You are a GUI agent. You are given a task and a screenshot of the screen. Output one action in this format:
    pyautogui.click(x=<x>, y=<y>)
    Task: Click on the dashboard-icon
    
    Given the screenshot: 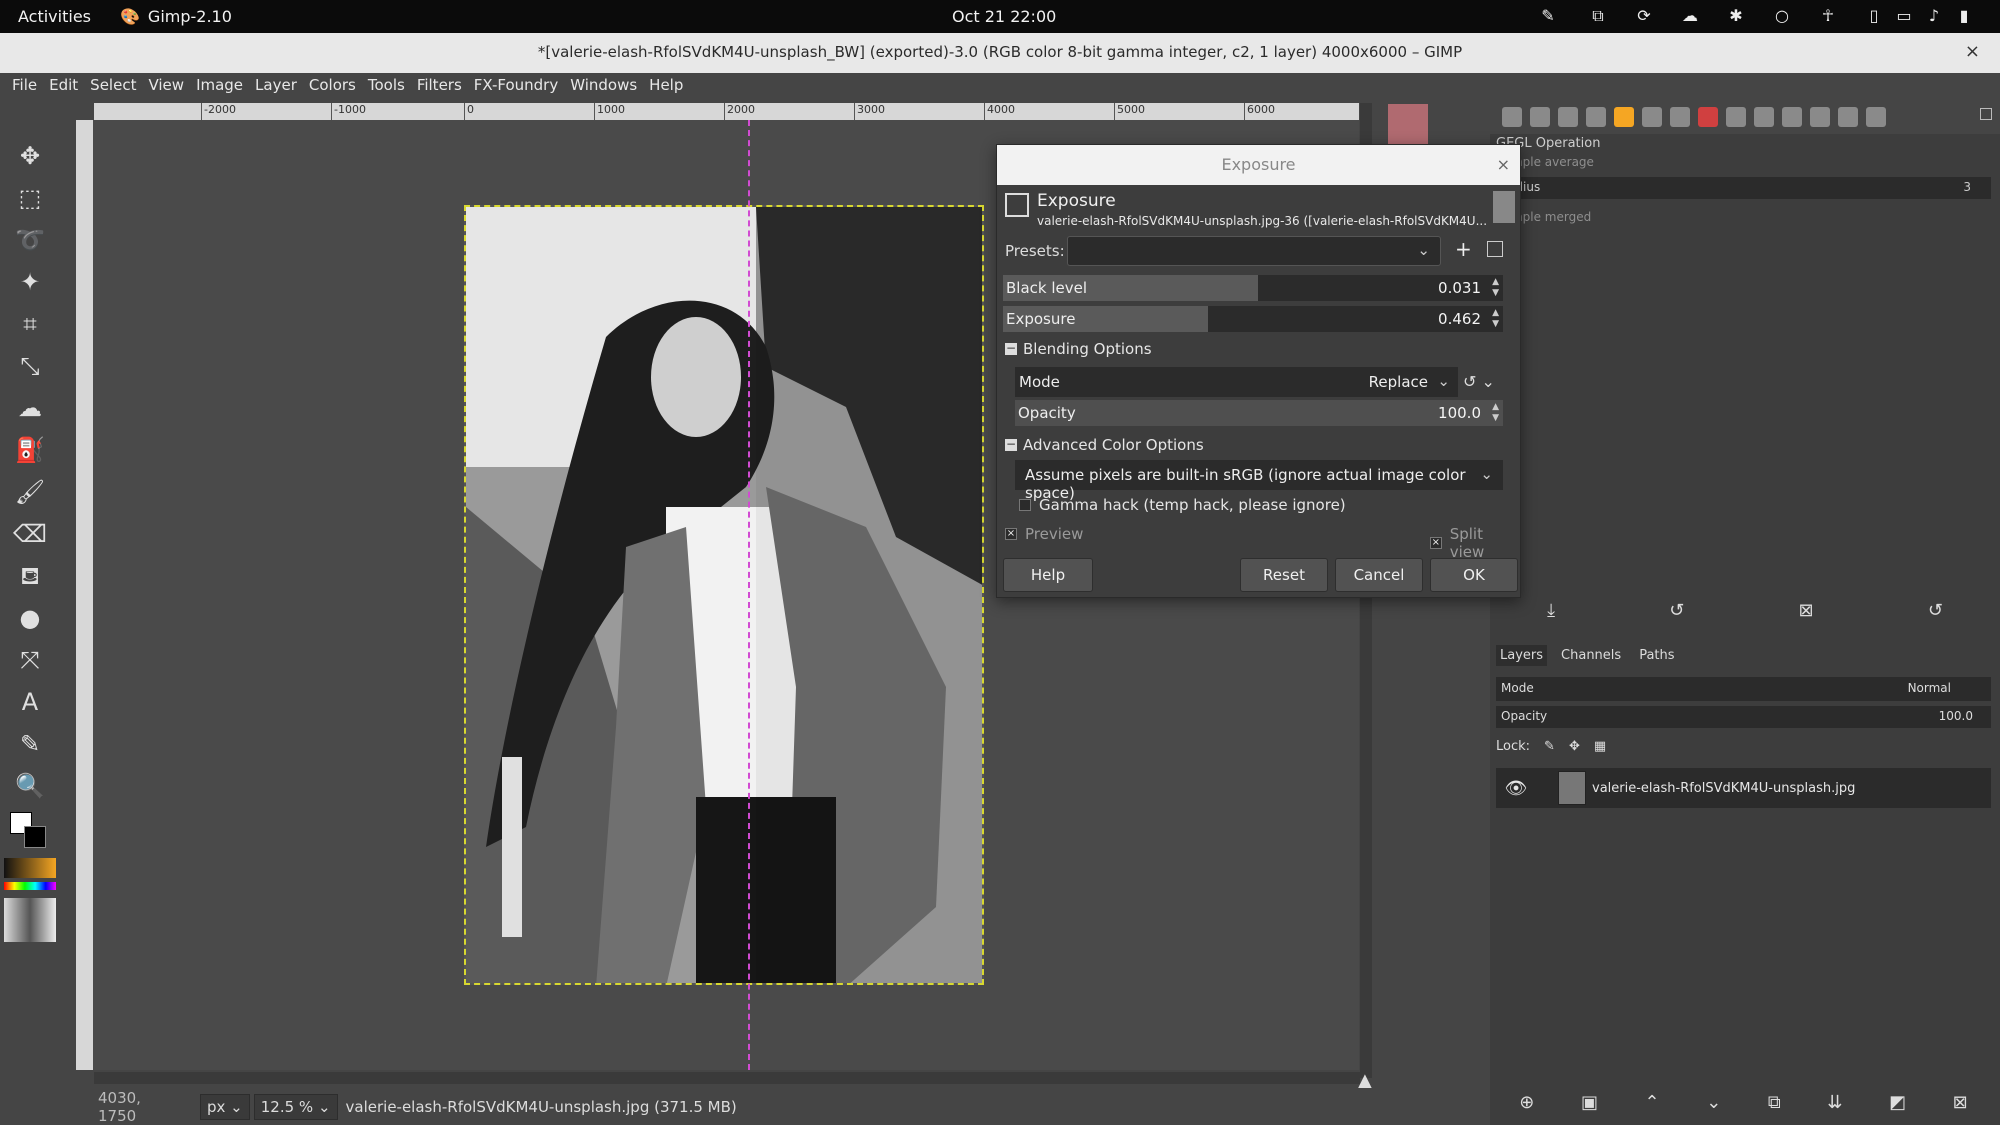 What is the action you would take?
    pyautogui.click(x=1792, y=117)
    